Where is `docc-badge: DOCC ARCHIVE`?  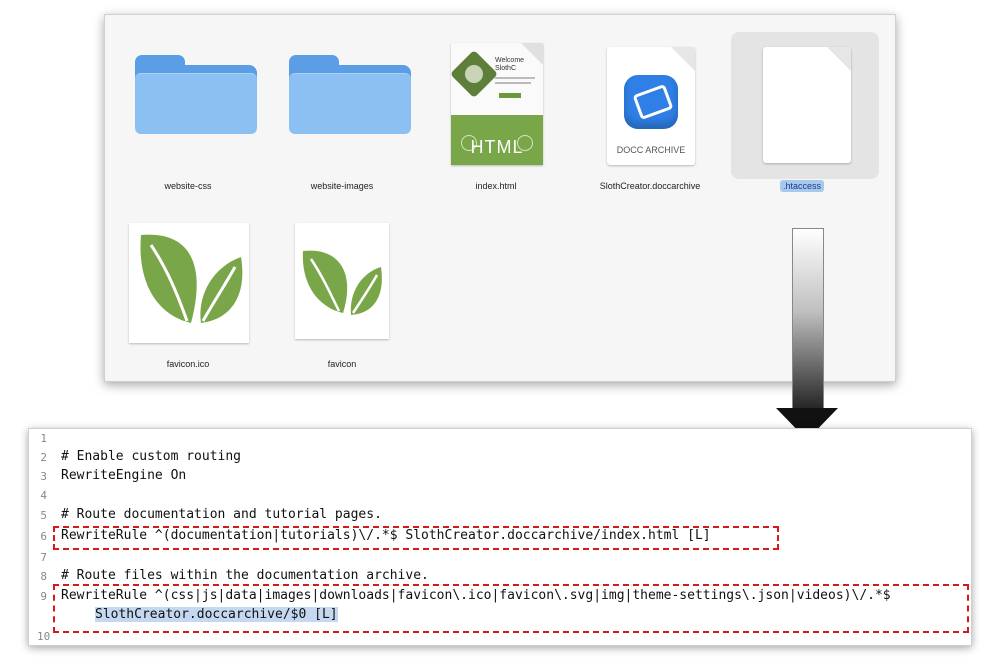 docc-badge: DOCC ARCHIVE is located at coordinates (651, 150).